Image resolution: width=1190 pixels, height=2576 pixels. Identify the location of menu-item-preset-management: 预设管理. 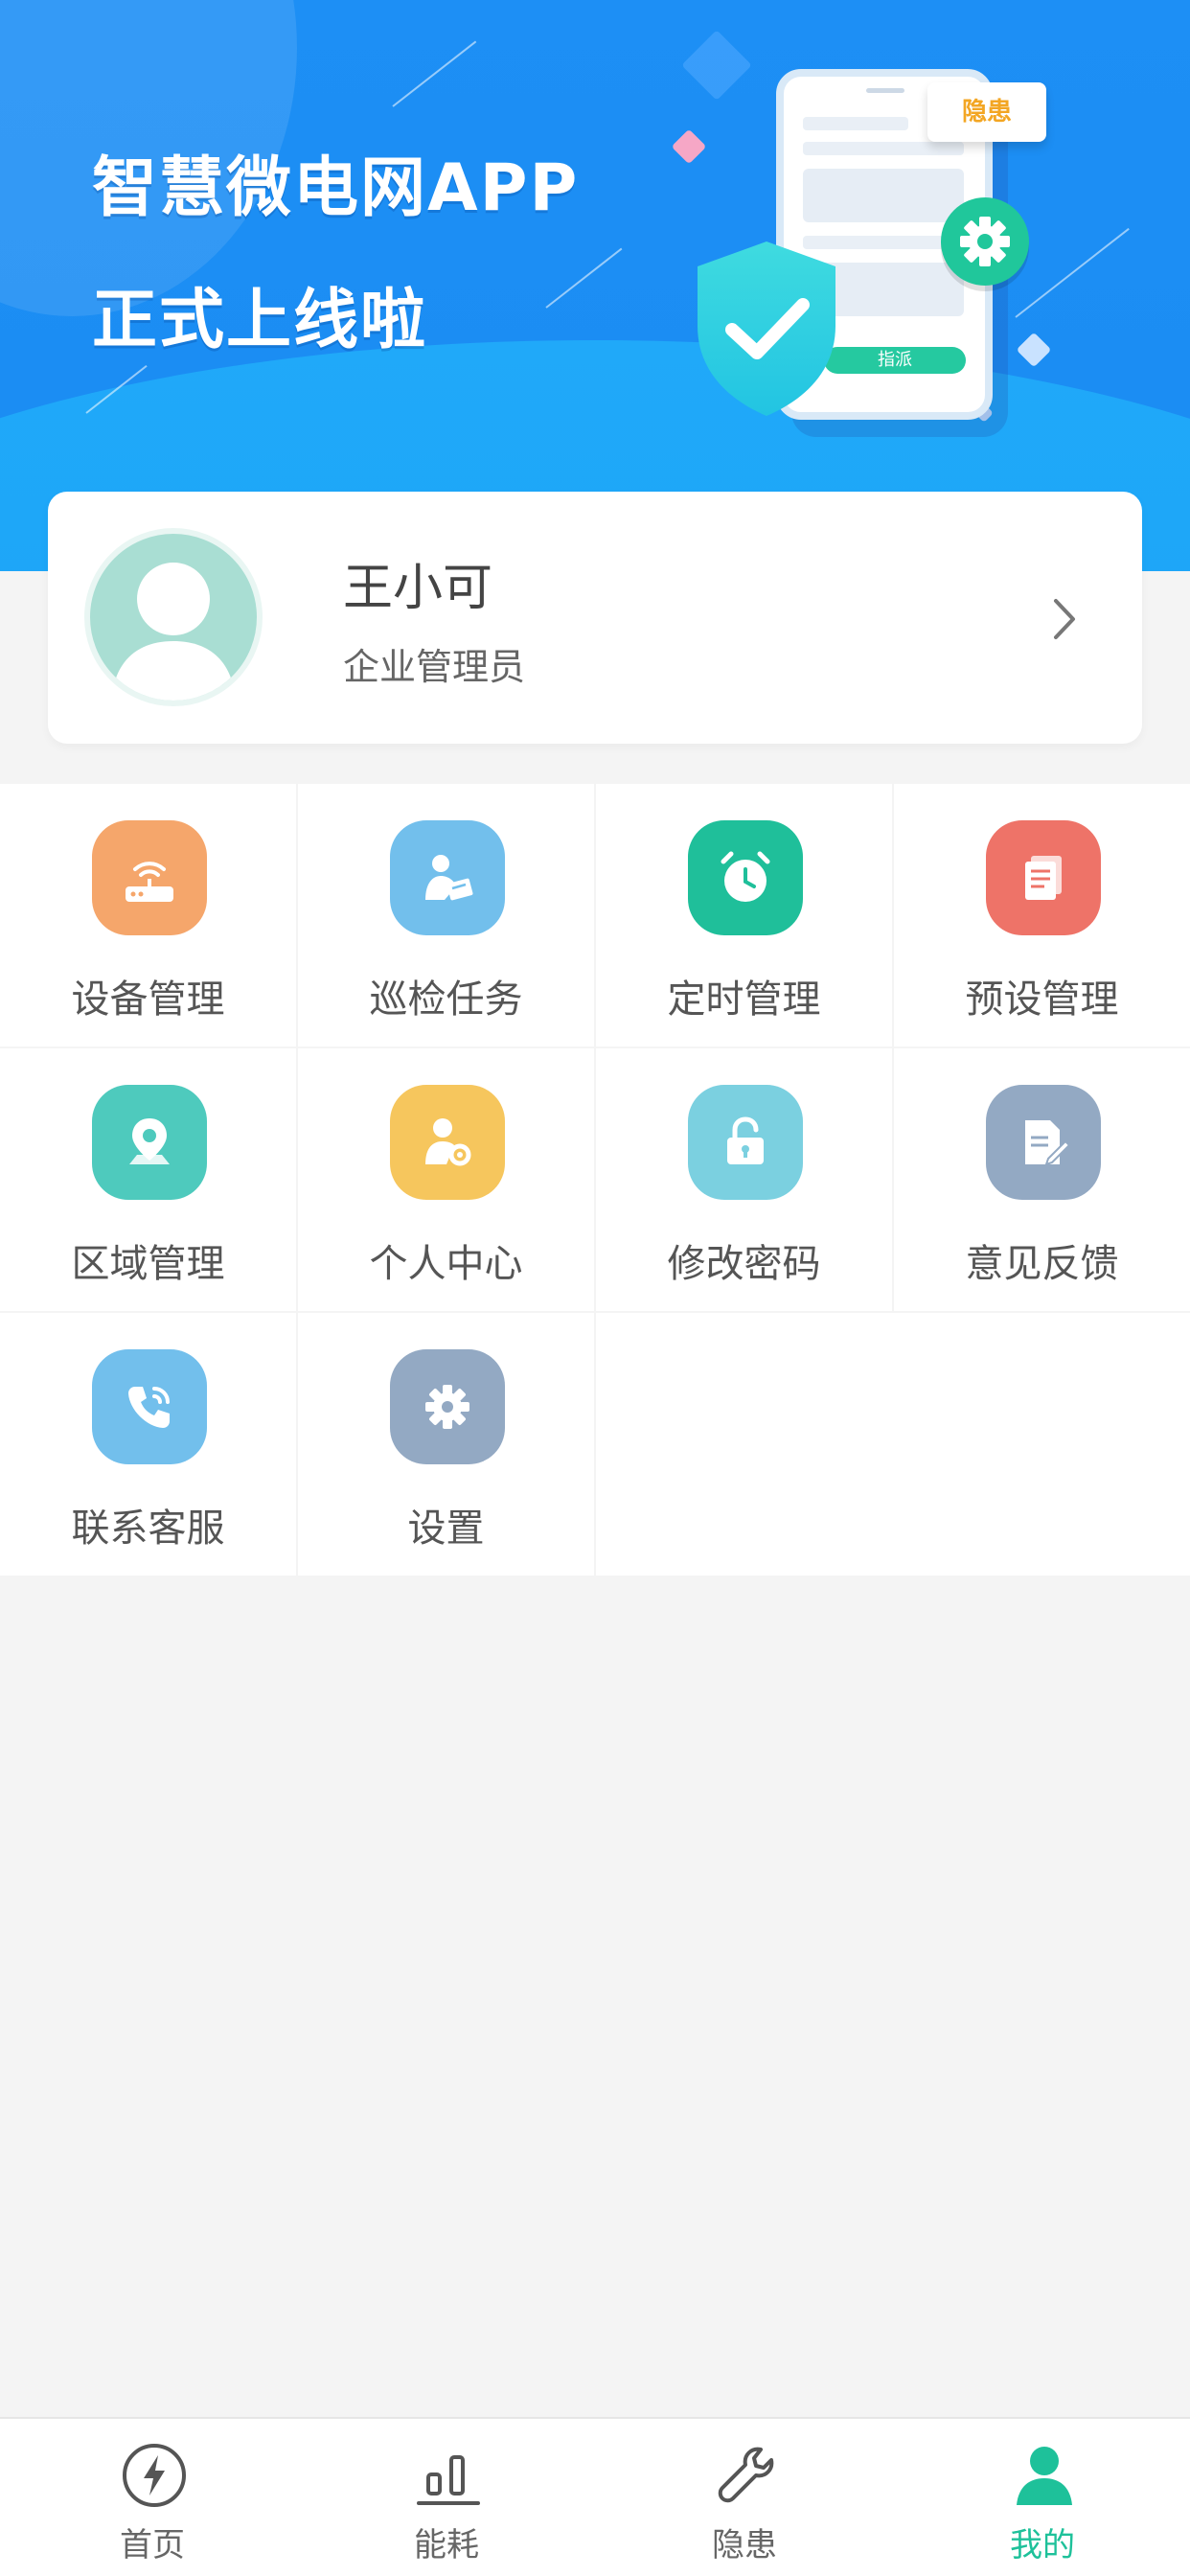
(1042, 915).